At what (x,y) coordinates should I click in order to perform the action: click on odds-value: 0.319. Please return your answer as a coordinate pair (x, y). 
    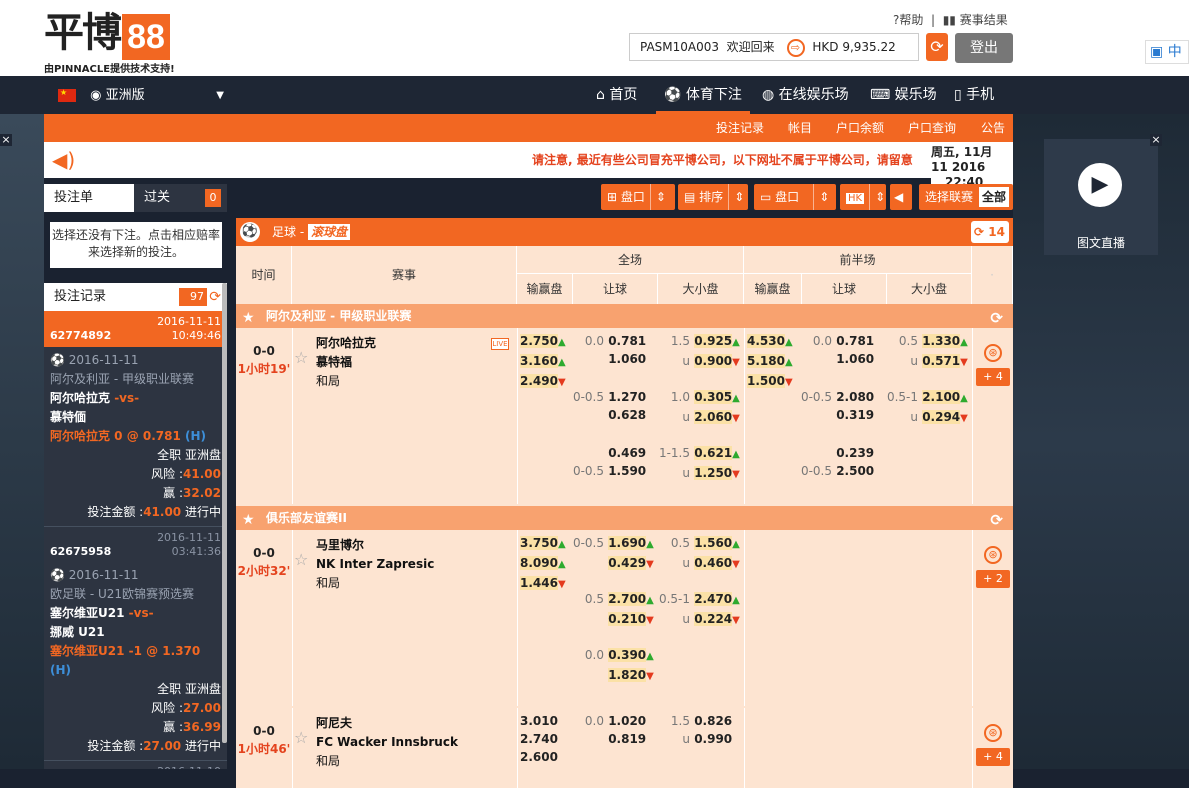
    Looking at the image, I should click on (855, 415).